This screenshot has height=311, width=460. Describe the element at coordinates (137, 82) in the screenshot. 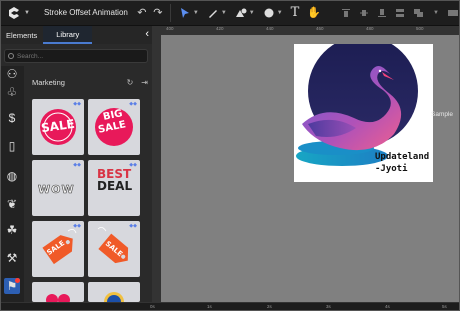

I see `category-actions: ↻ ⇥` at that location.